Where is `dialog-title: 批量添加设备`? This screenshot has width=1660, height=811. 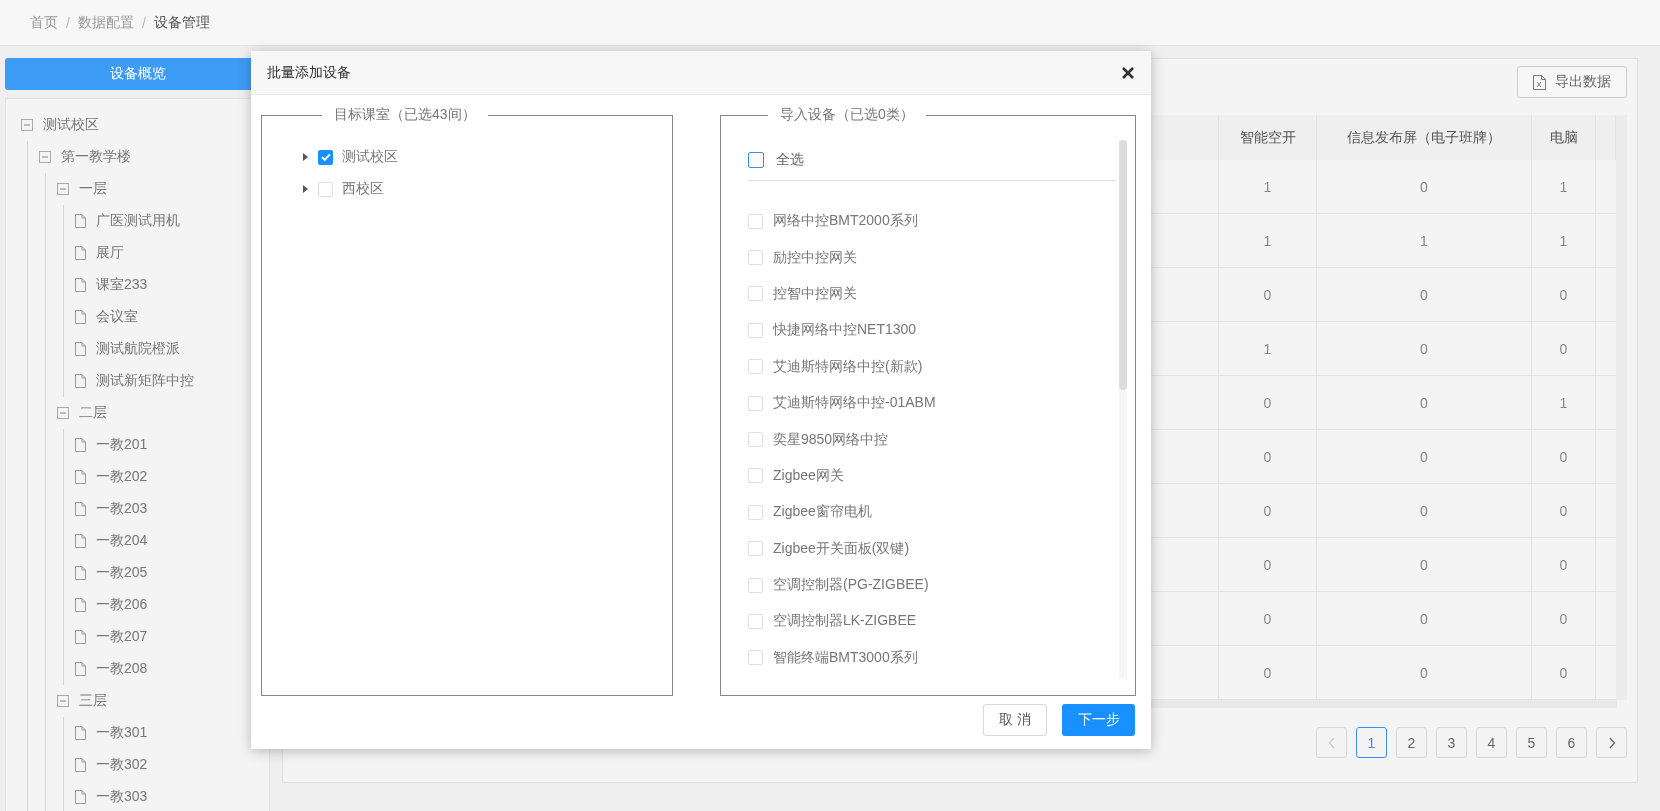
dialog-title: 批量添加设备 is located at coordinates (309, 72).